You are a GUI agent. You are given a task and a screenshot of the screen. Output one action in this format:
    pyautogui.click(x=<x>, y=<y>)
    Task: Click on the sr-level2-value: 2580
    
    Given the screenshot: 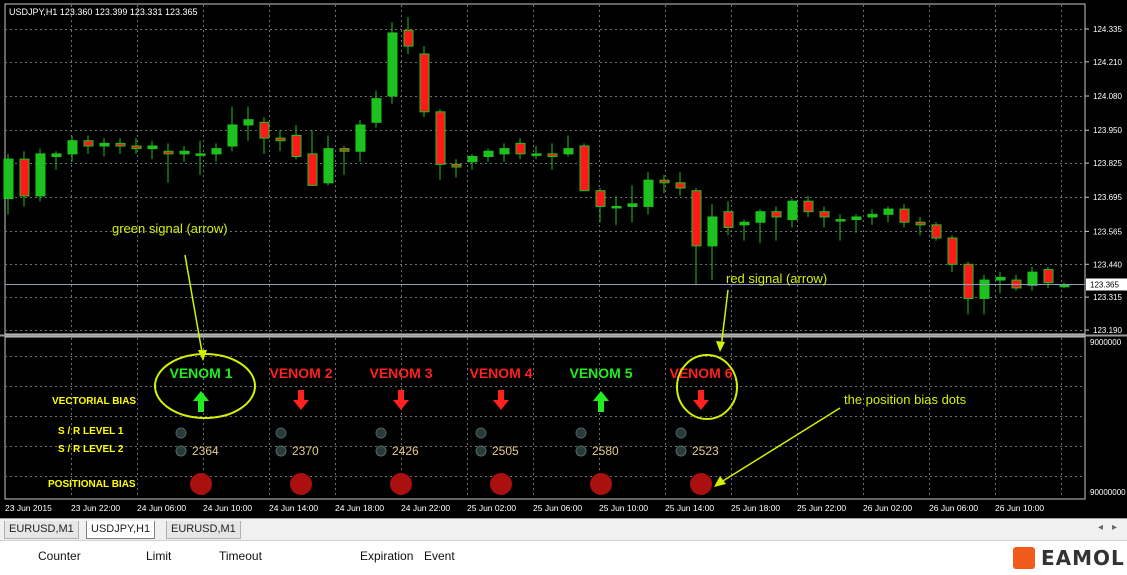 What is the action you would take?
    pyautogui.click(x=605, y=451)
    